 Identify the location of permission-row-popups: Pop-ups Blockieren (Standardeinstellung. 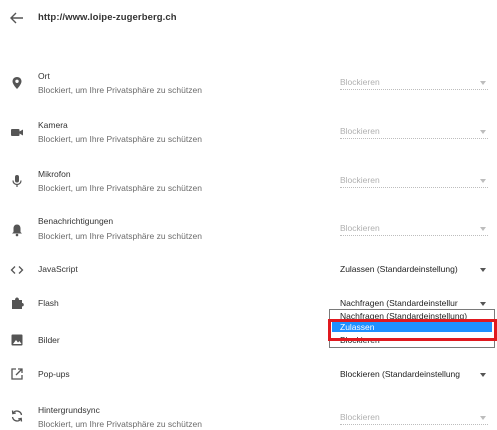
(248, 374).